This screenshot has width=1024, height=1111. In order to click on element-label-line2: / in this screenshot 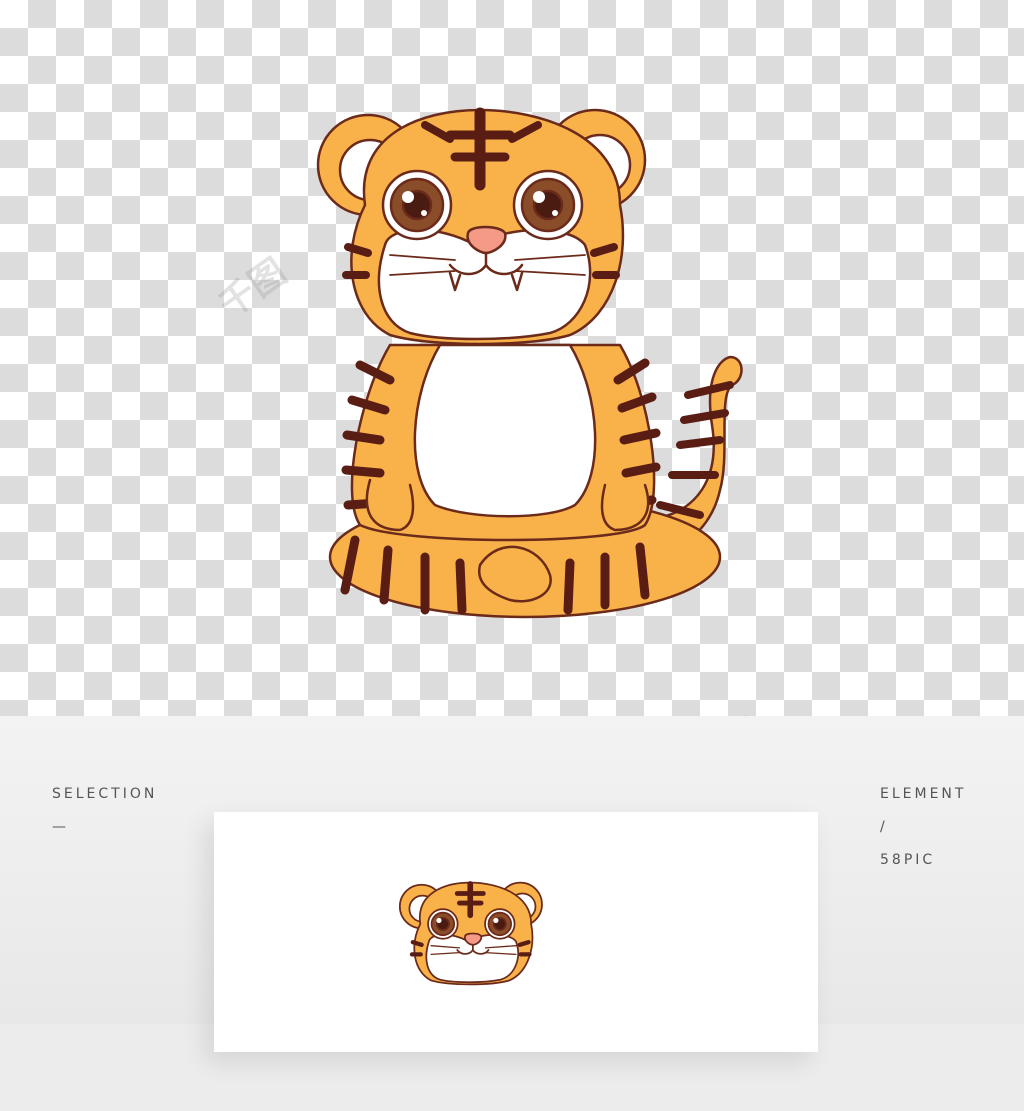, I will do `click(884, 827)`.